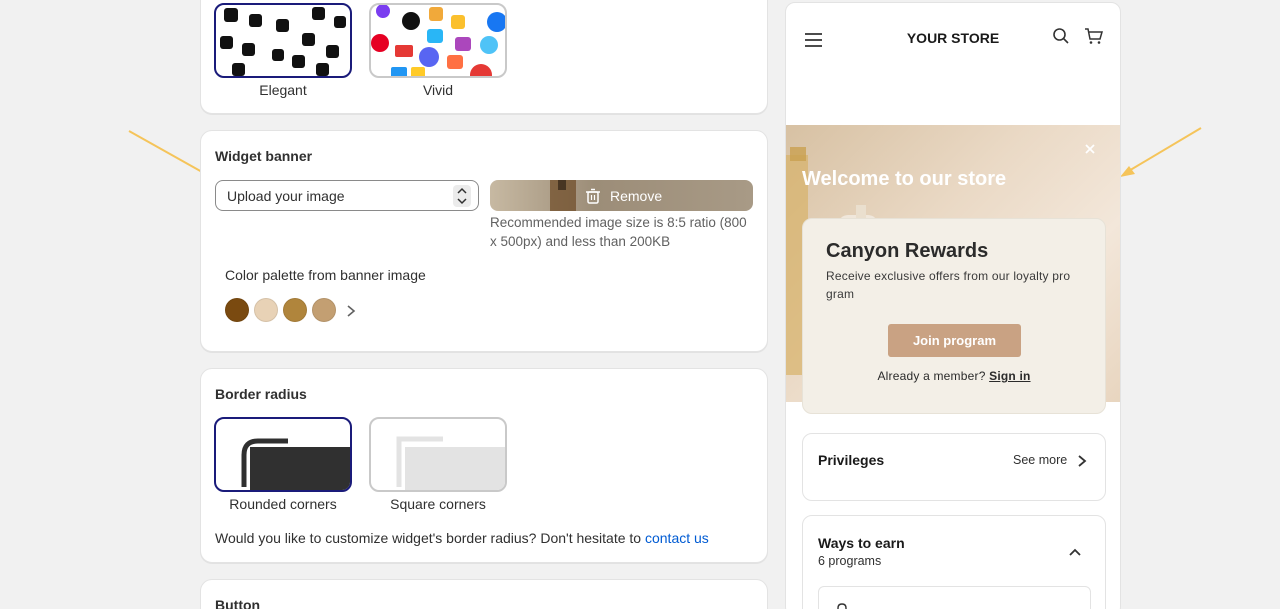  What do you see at coordinates (264, 156) in the screenshot?
I see `widget-banner-title: Widget banner` at bounding box center [264, 156].